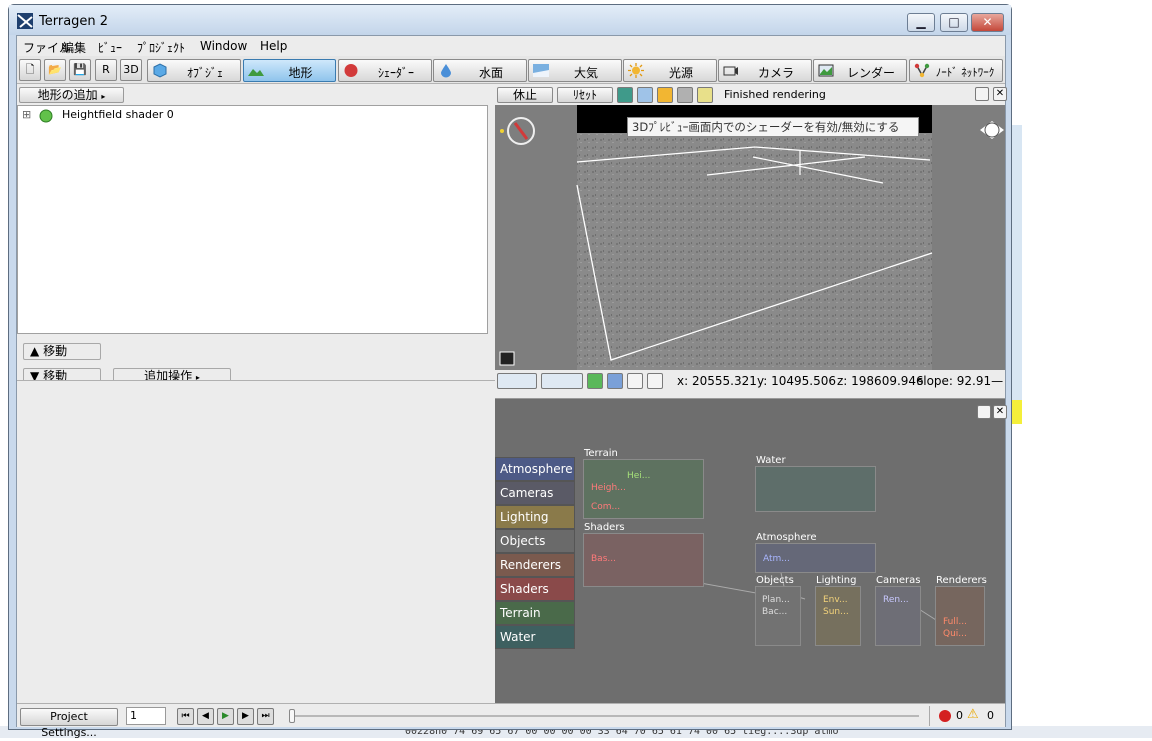  Describe the element at coordinates (160, 70) in the screenshot. I see `cube-icon` at that location.